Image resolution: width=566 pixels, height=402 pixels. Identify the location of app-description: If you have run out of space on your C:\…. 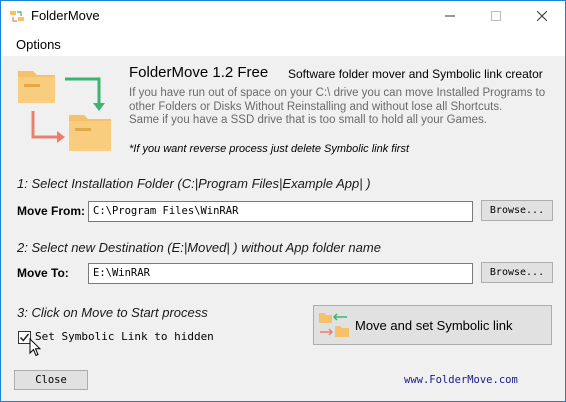
(339, 107).